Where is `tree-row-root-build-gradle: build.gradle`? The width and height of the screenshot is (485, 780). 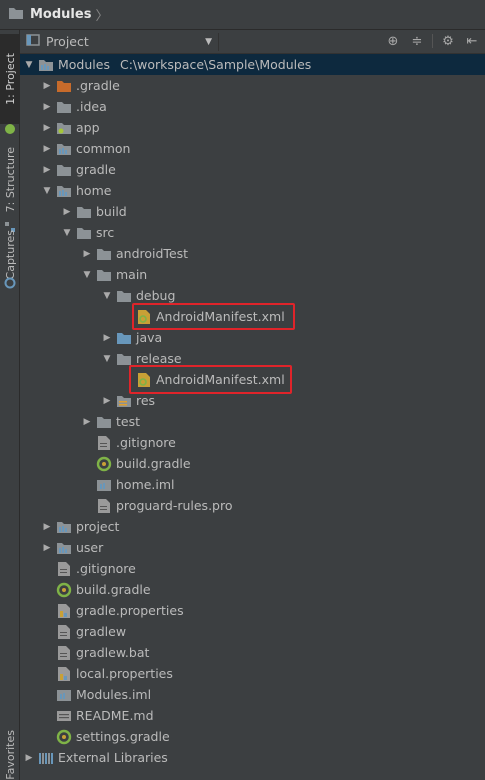
tree-row-root-build-gradle: build.gradle is located at coordinates (252, 589).